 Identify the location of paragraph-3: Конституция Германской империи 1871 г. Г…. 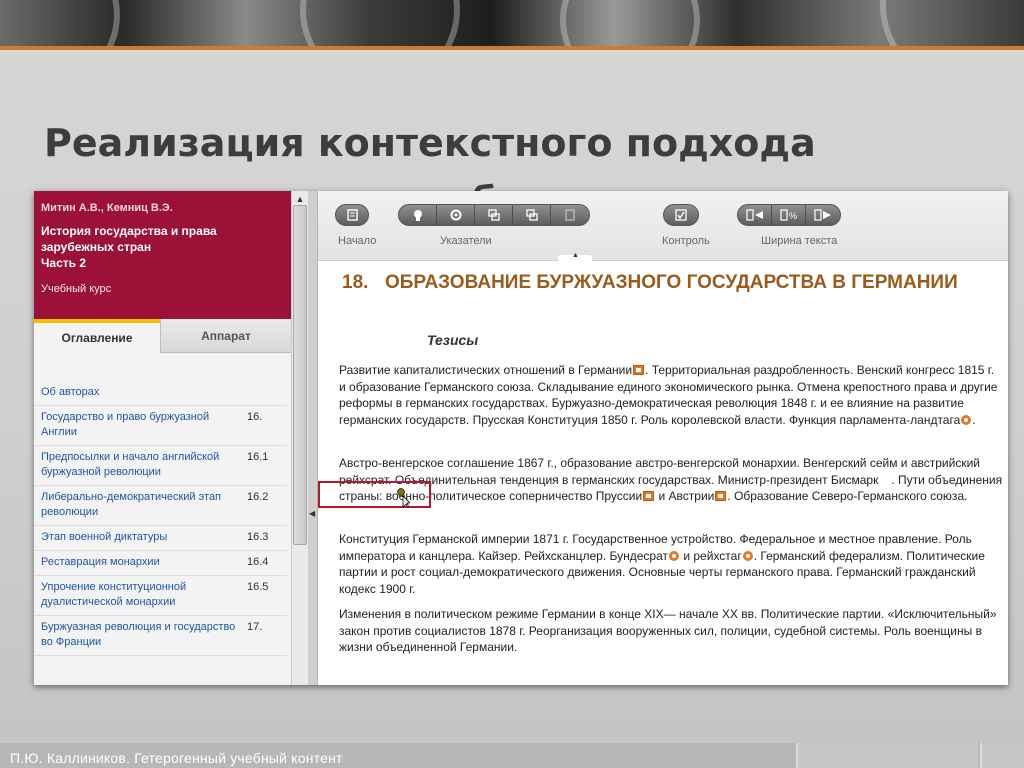
(671, 564).